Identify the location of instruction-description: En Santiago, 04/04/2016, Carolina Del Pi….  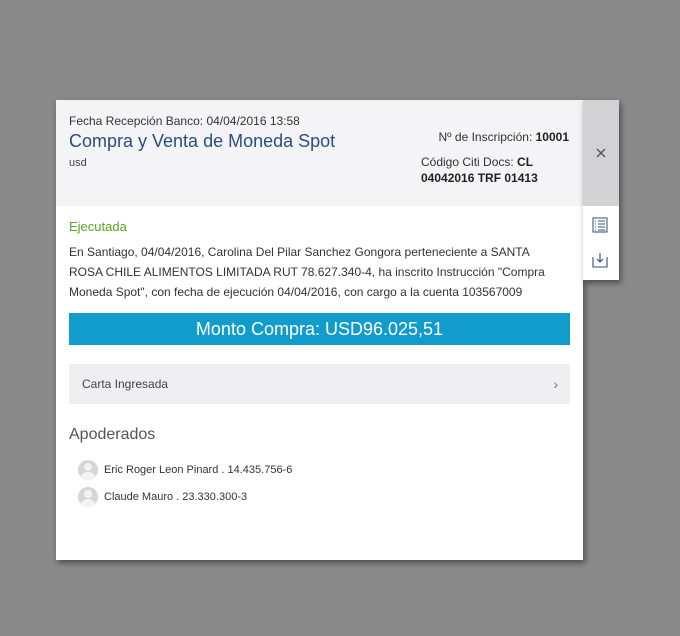
(307, 272).